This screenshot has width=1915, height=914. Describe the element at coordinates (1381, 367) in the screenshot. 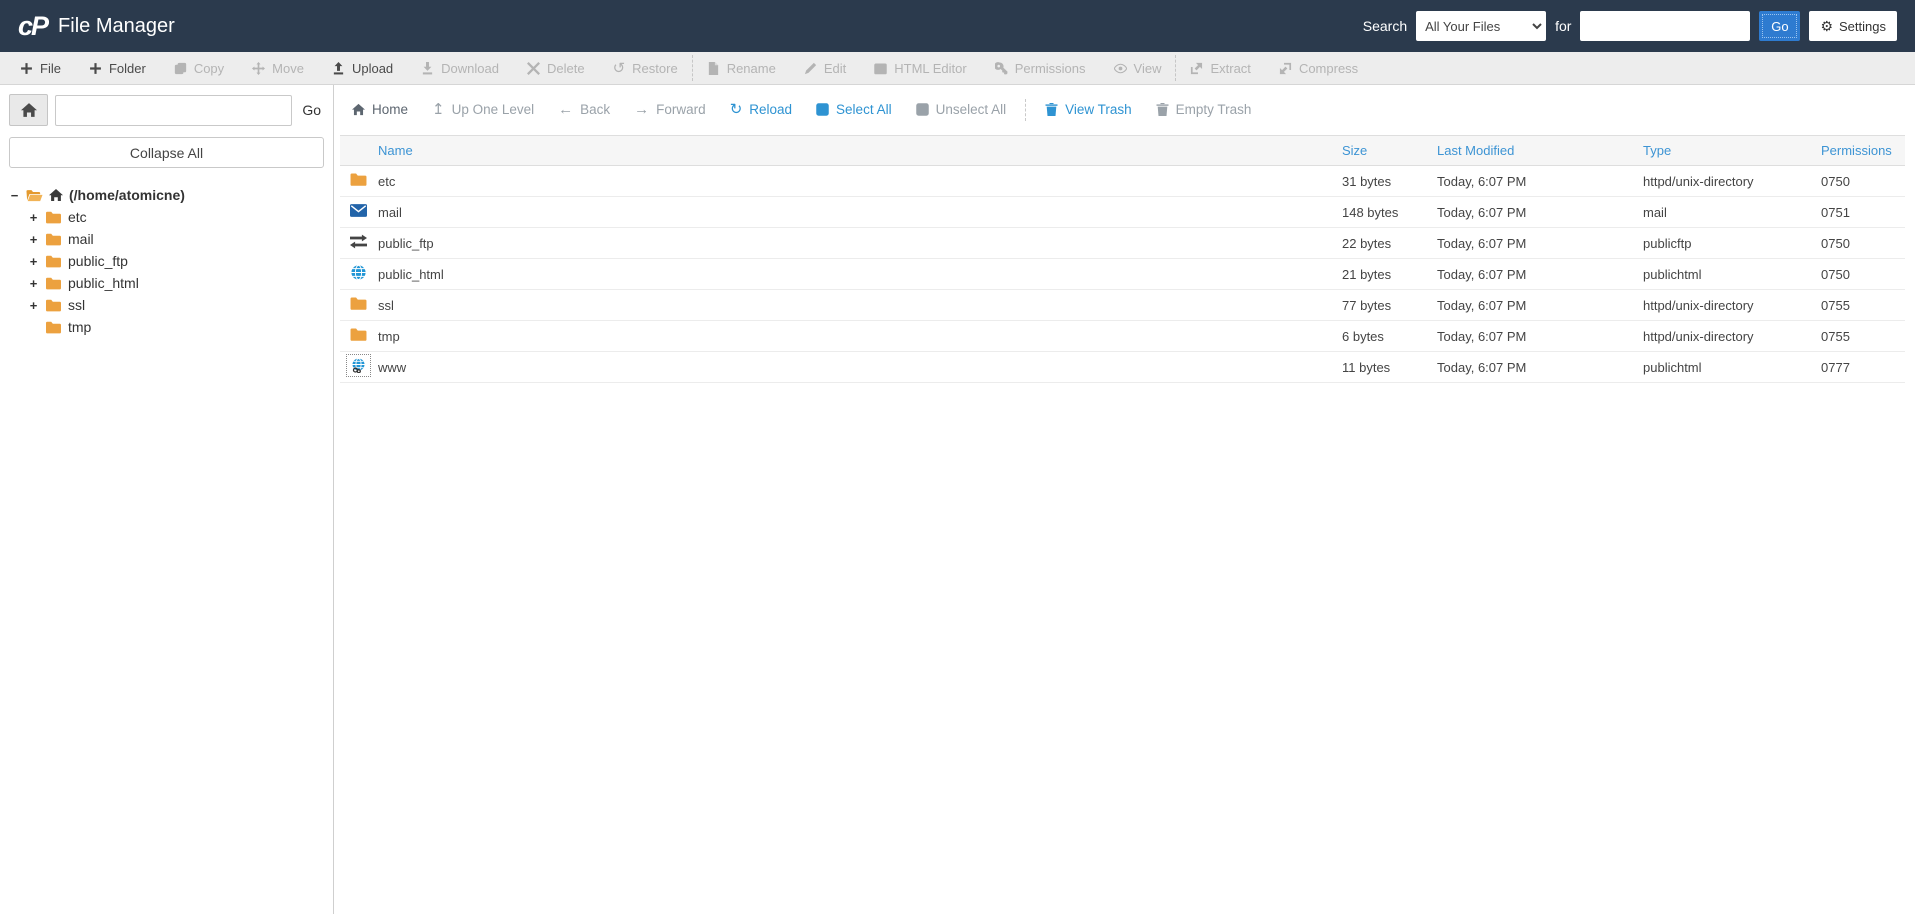

I see `file-size: 11 bytes` at that location.